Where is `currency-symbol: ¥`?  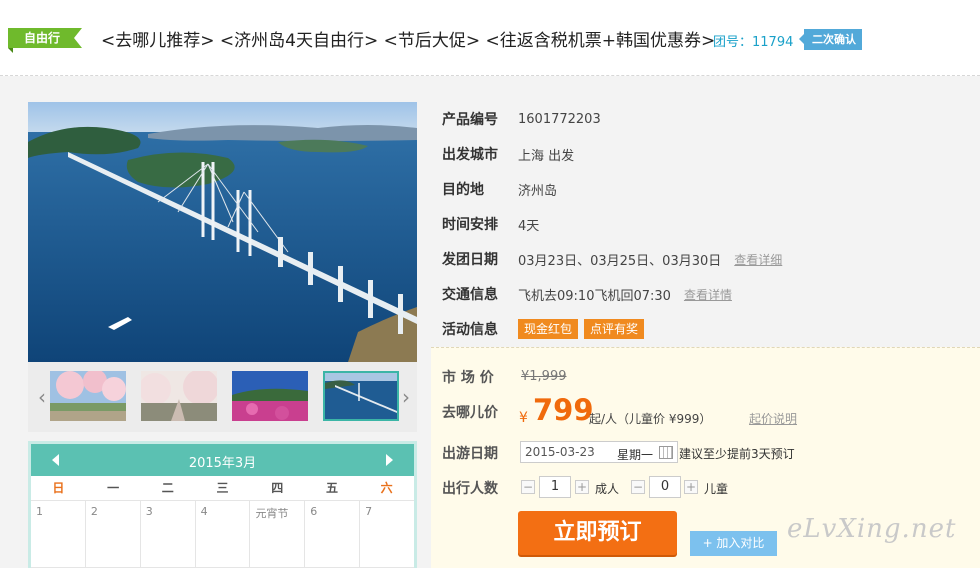 currency-symbol: ¥ is located at coordinates (523, 418).